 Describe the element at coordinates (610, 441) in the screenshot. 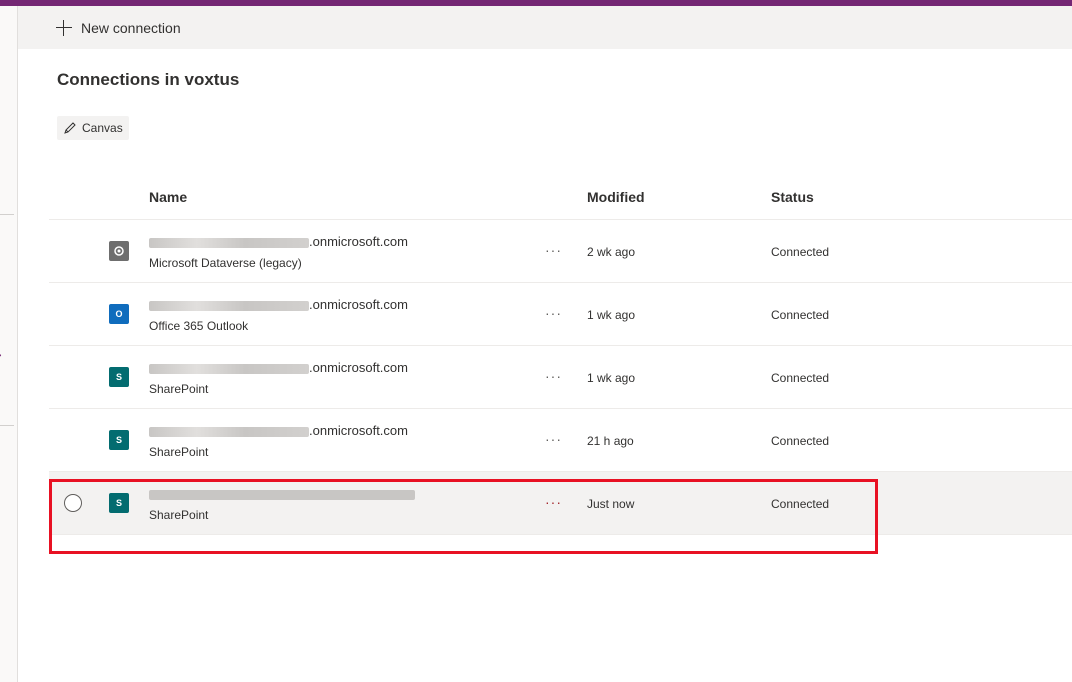

I see `modified-date: 21 h ago` at that location.